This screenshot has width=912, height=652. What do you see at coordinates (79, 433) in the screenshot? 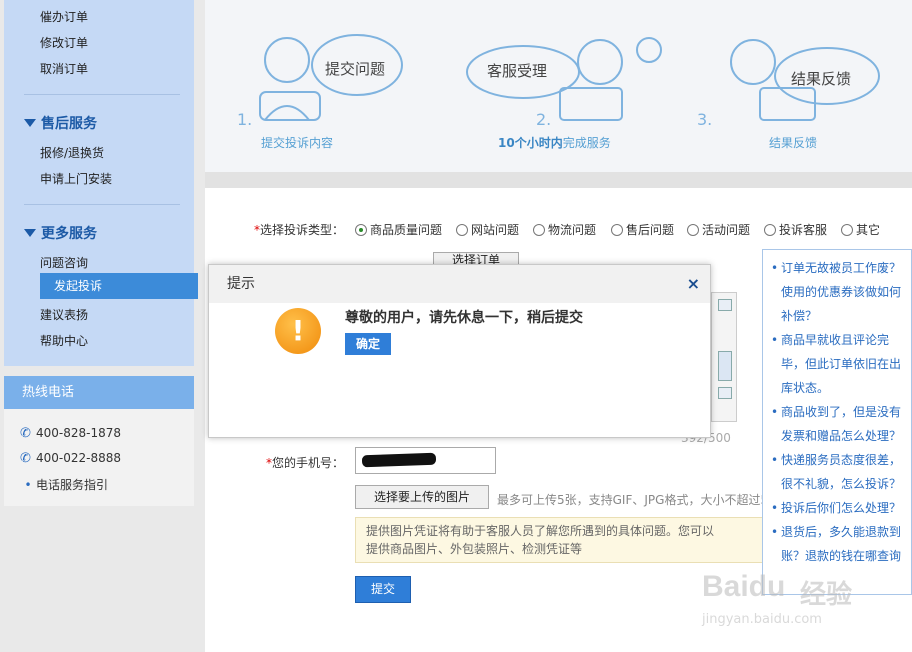
I see `phone-number: 400-828-1878` at bounding box center [79, 433].